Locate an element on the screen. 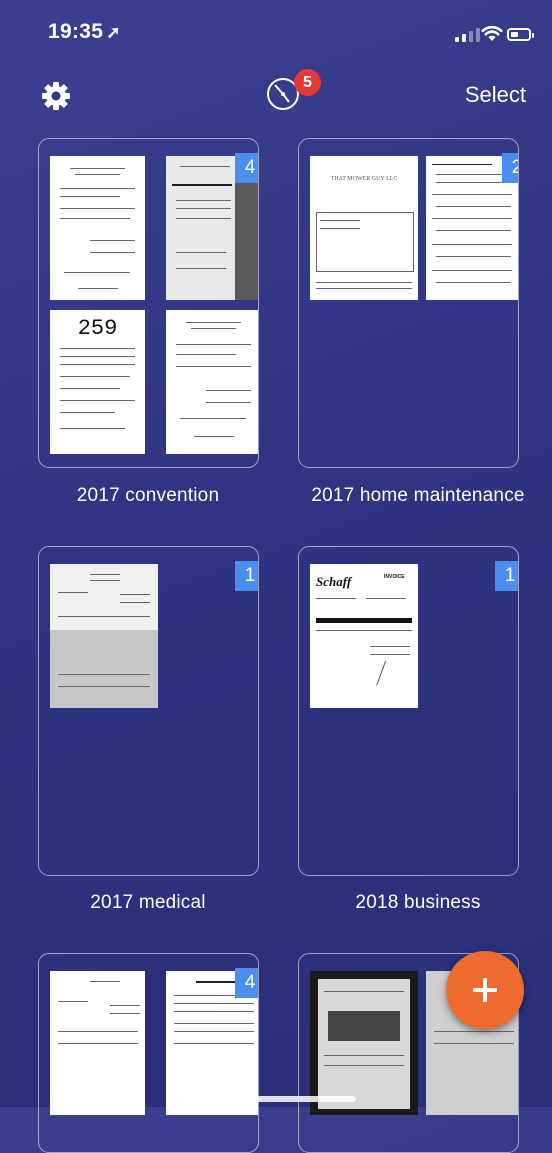  receipt-number: 259 is located at coordinates (97, 328).